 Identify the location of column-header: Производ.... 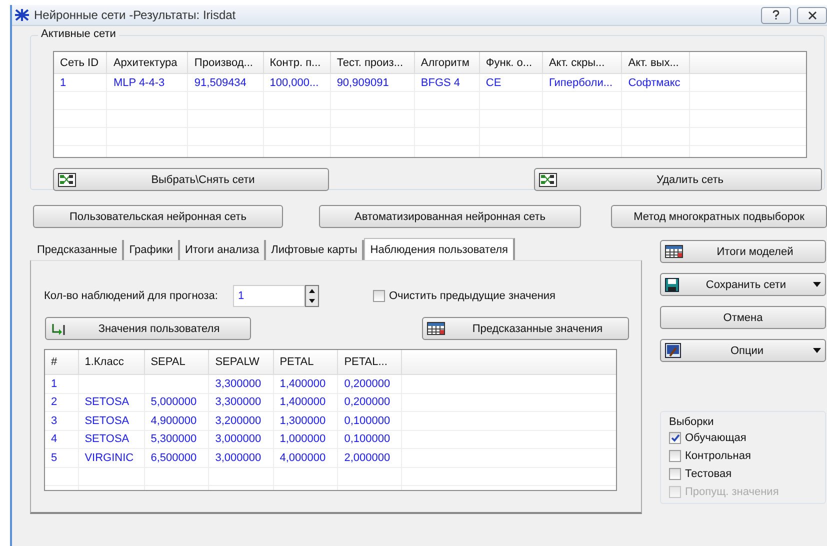
(226, 63).